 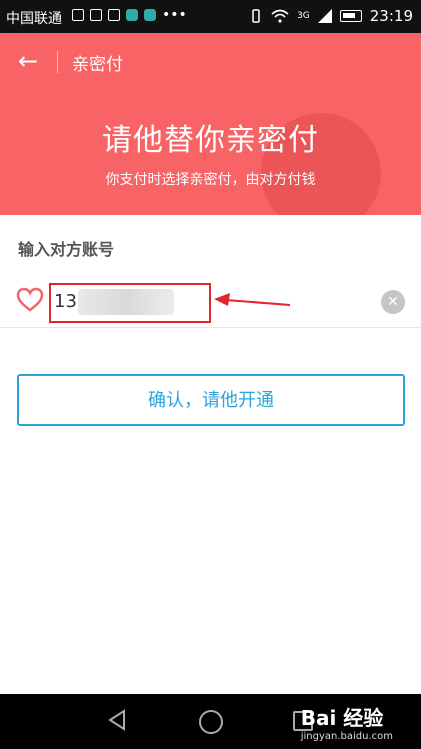 I want to click on vibrate-icon, so click(x=256, y=16).